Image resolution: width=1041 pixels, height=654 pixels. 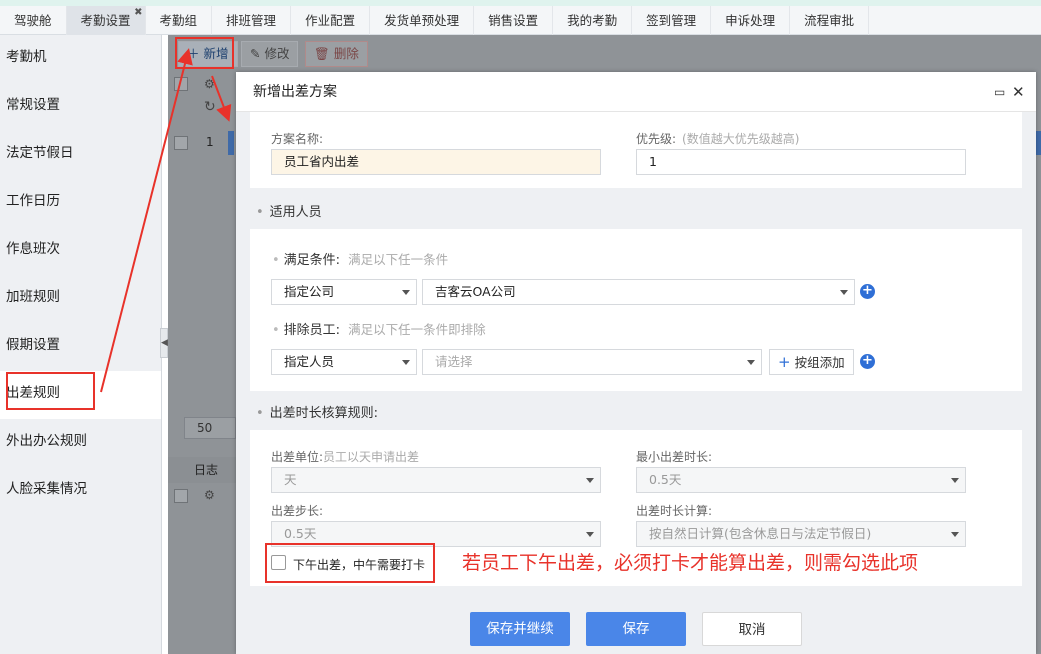 I want to click on tab-attendance-group: 考勤组, so click(x=179, y=20).